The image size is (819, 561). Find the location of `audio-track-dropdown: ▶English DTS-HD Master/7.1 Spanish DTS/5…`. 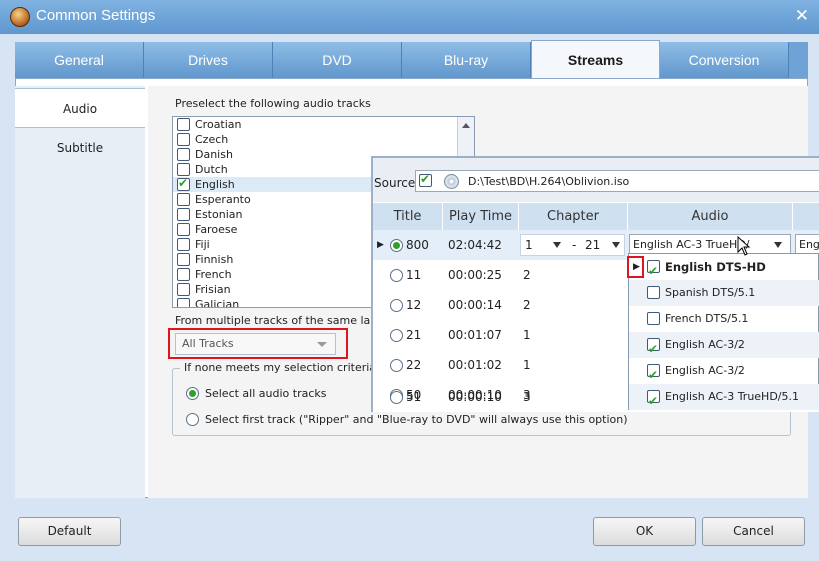

audio-track-dropdown: ▶English DTS-HD Master/7.1 Spanish DTS/5… is located at coordinates (723, 333).